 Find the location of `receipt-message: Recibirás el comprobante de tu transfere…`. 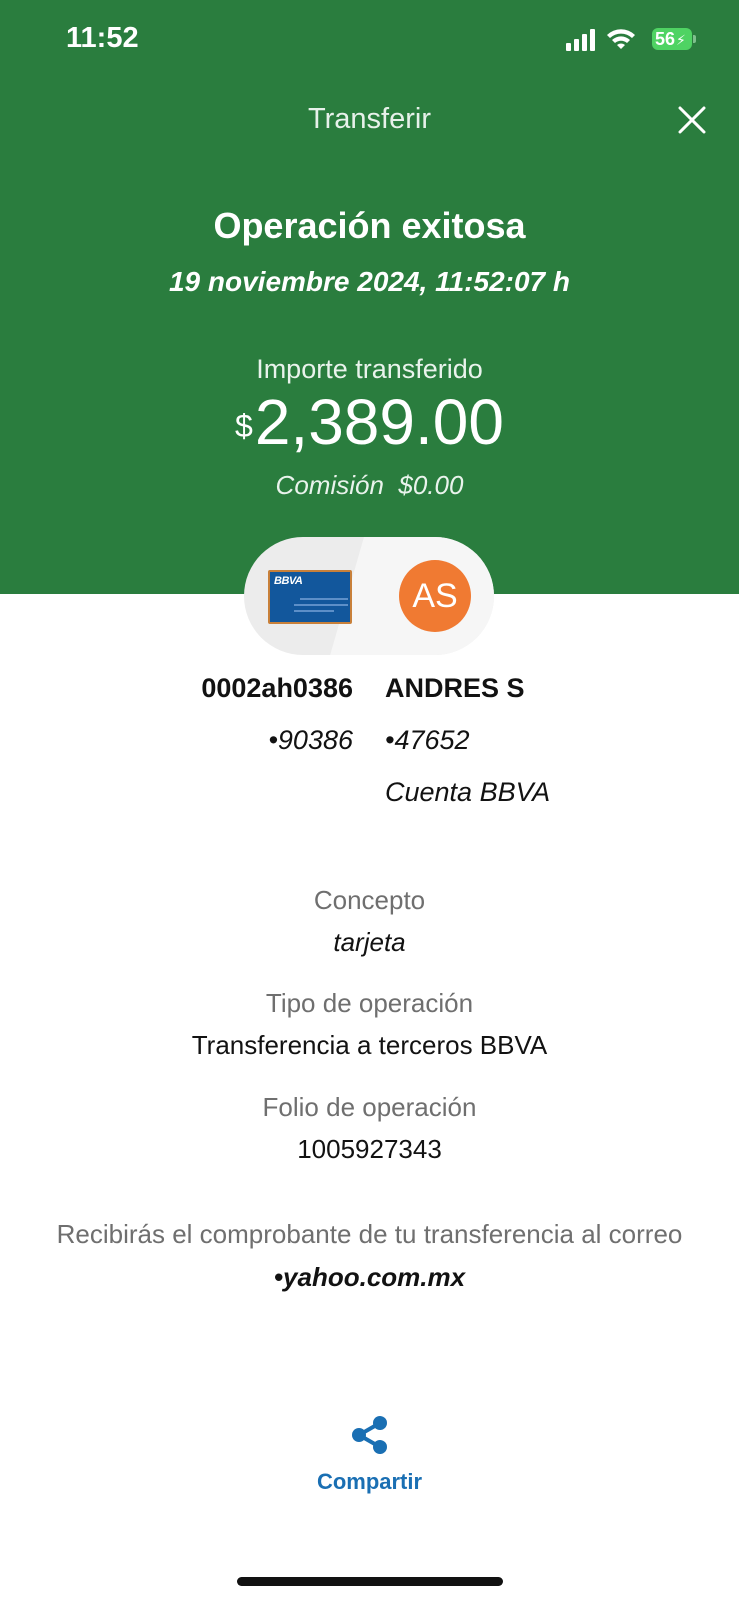

receipt-message: Recibirás el comprobante de tu transfere… is located at coordinates (369, 1234).